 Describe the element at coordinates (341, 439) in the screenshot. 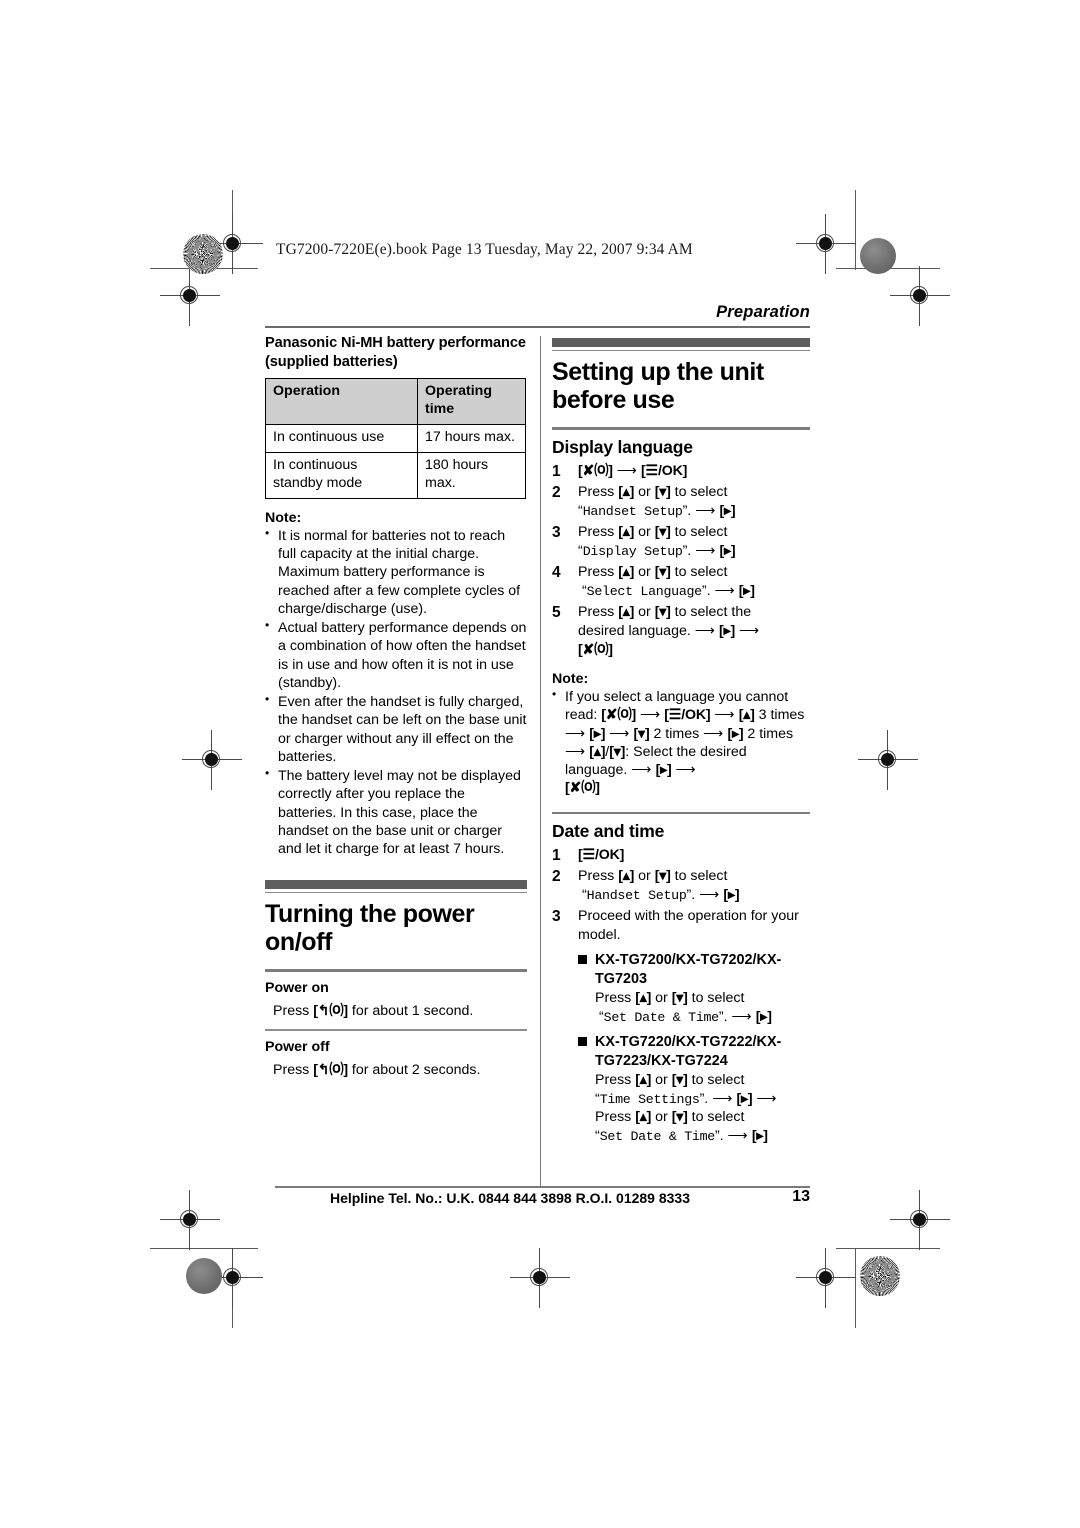

I see `table-cell-operation: In continuous use` at that location.